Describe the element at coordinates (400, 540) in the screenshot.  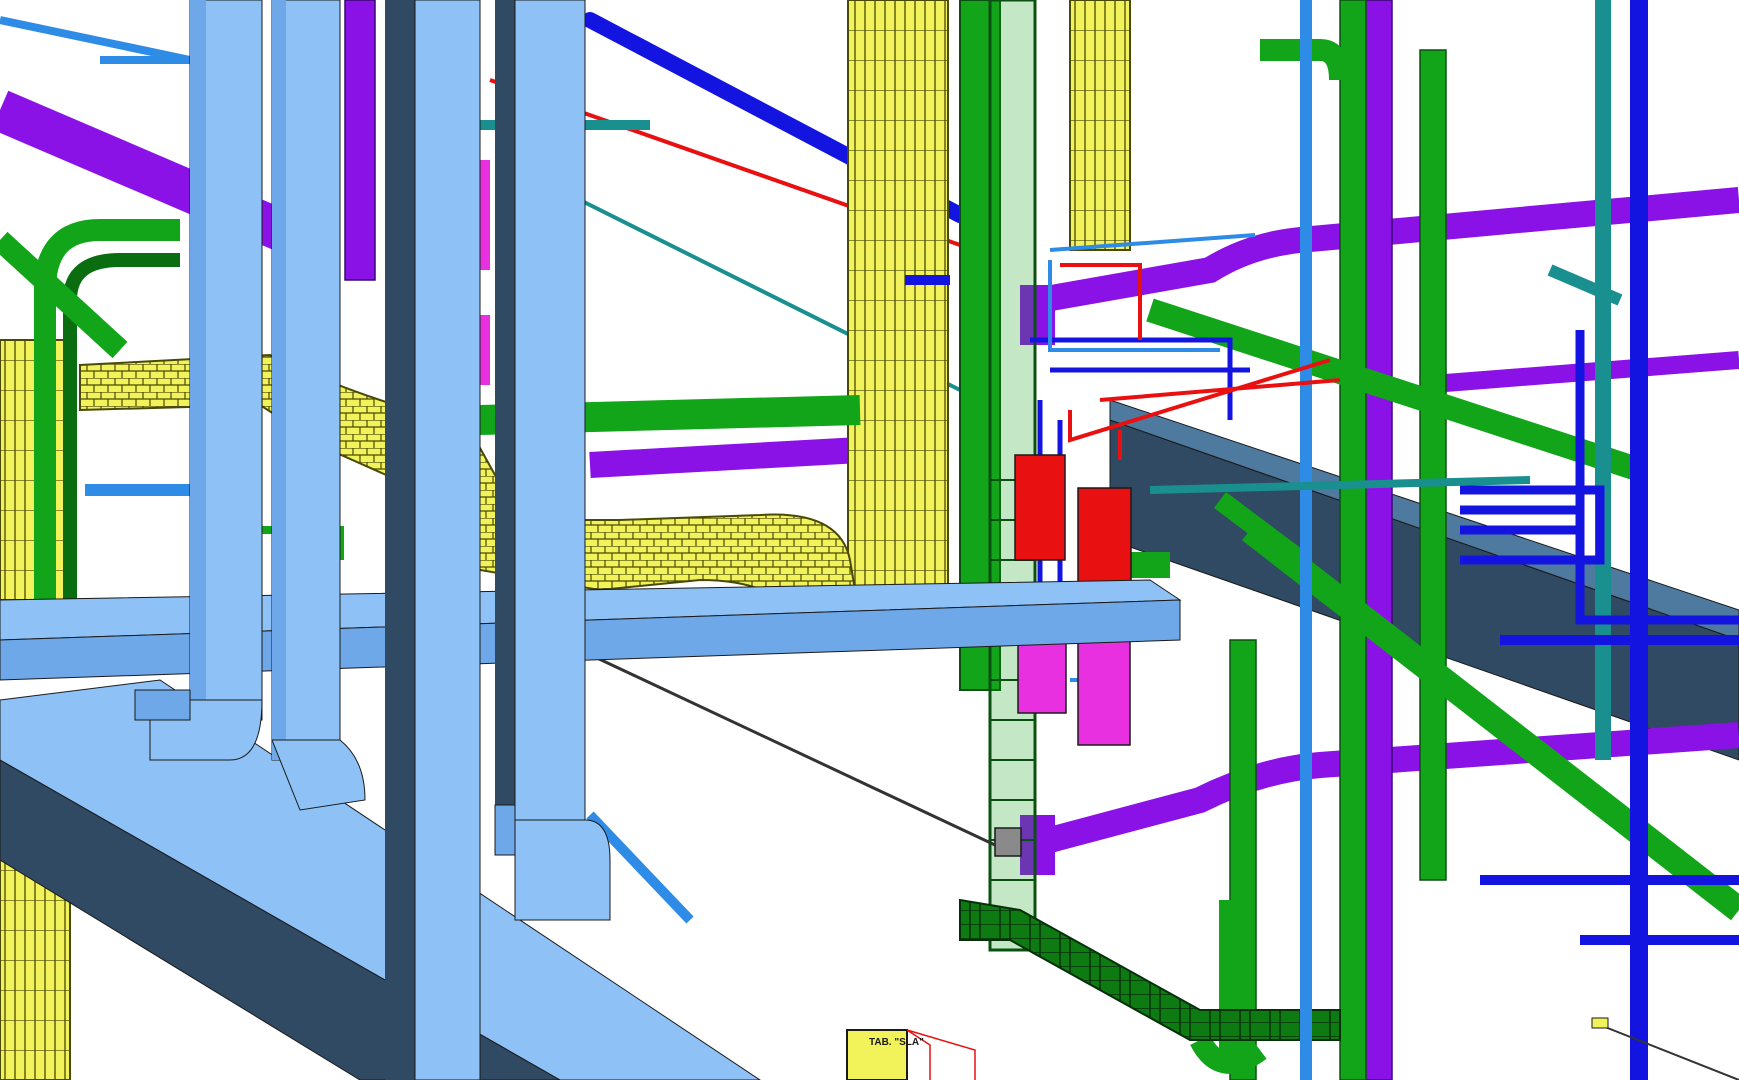
I see `duct-vertical-3-shadow` at that location.